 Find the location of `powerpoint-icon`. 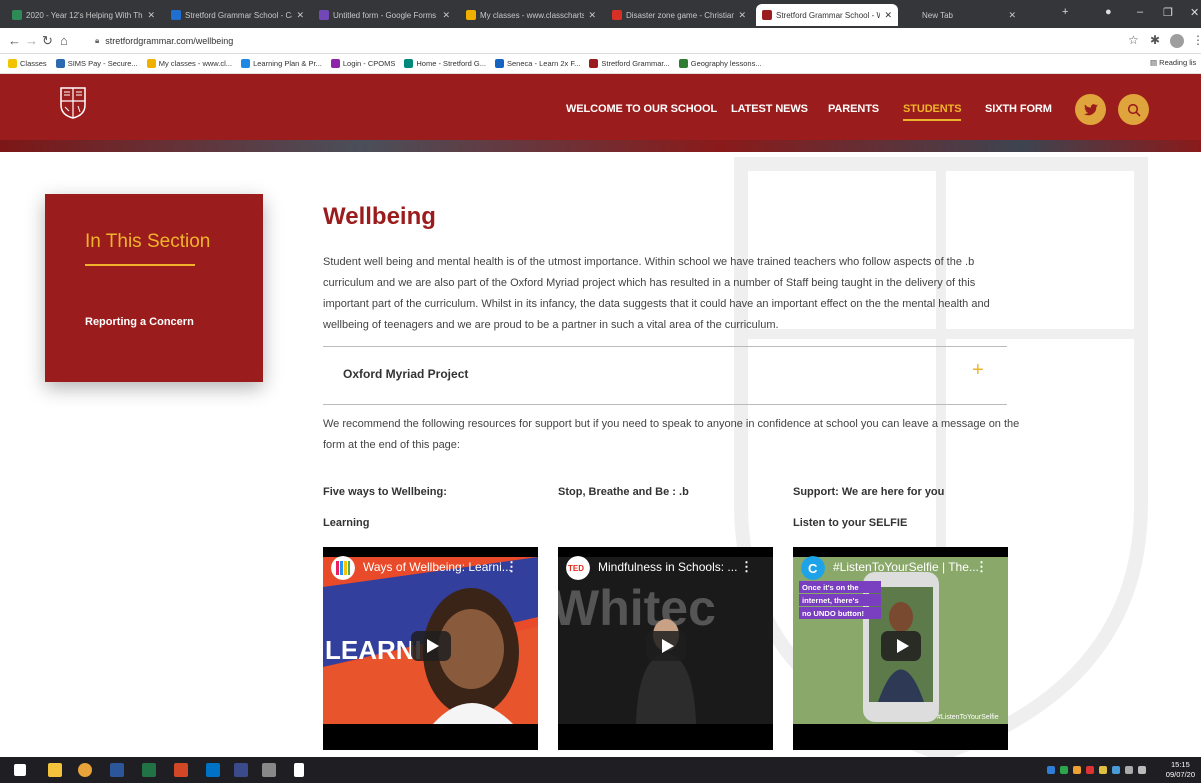

powerpoint-icon is located at coordinates (181, 770).